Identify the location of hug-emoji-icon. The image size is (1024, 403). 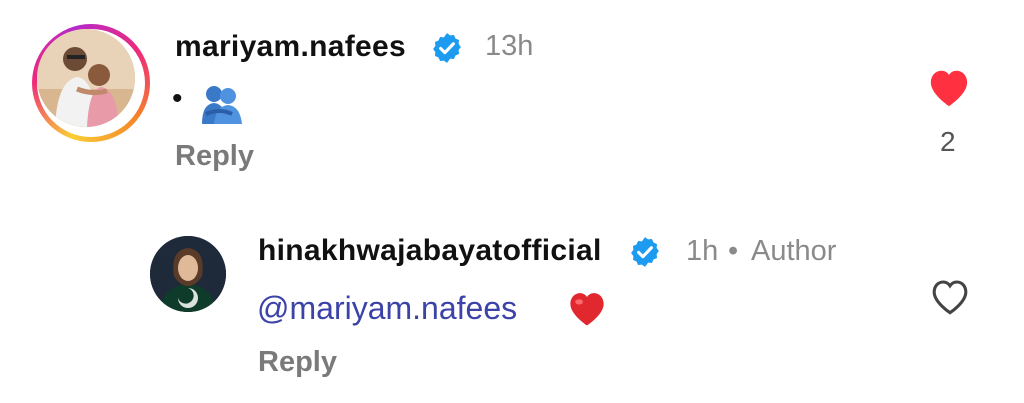
(221, 104).